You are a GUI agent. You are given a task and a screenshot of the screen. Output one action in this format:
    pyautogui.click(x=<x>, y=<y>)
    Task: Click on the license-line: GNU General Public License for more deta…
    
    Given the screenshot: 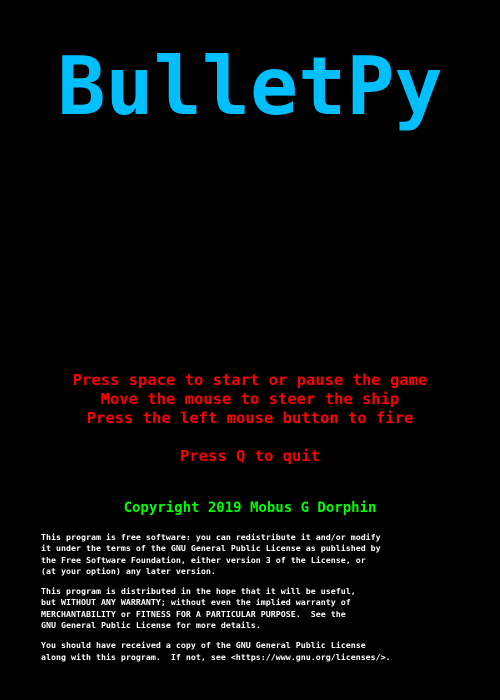 What is the action you would take?
    pyautogui.click(x=151, y=625)
    